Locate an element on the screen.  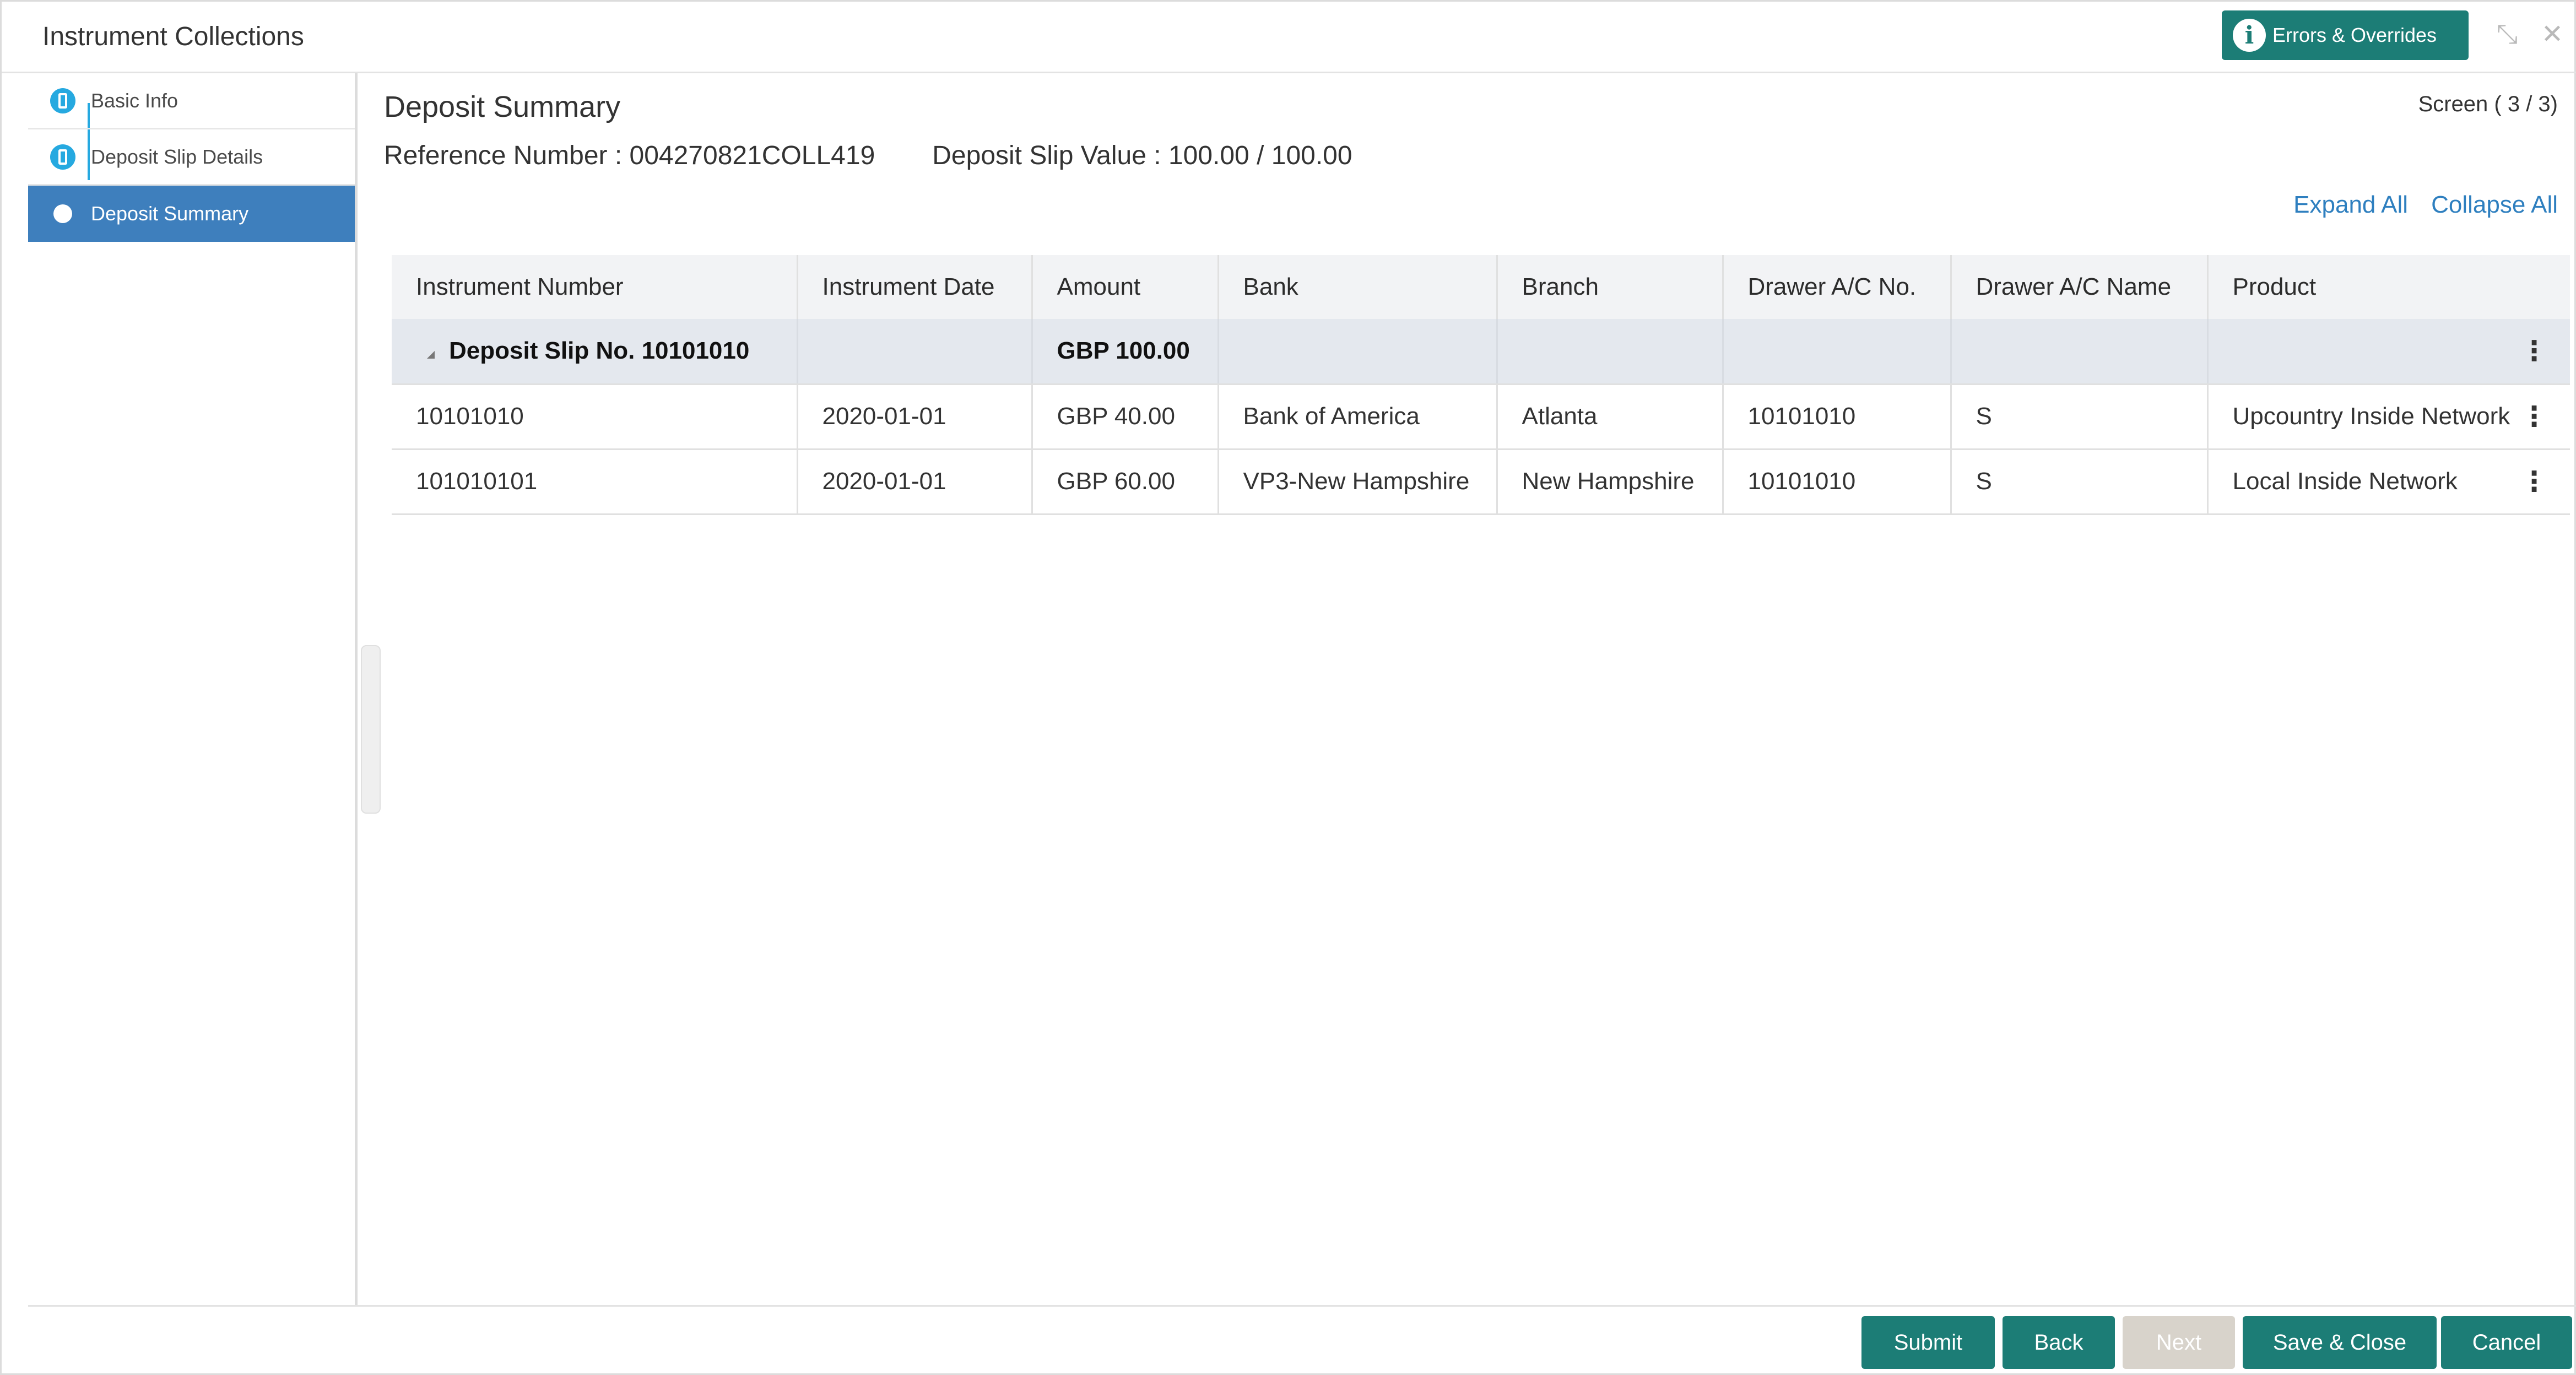
step-label: Basic Info is located at coordinates (134, 100).